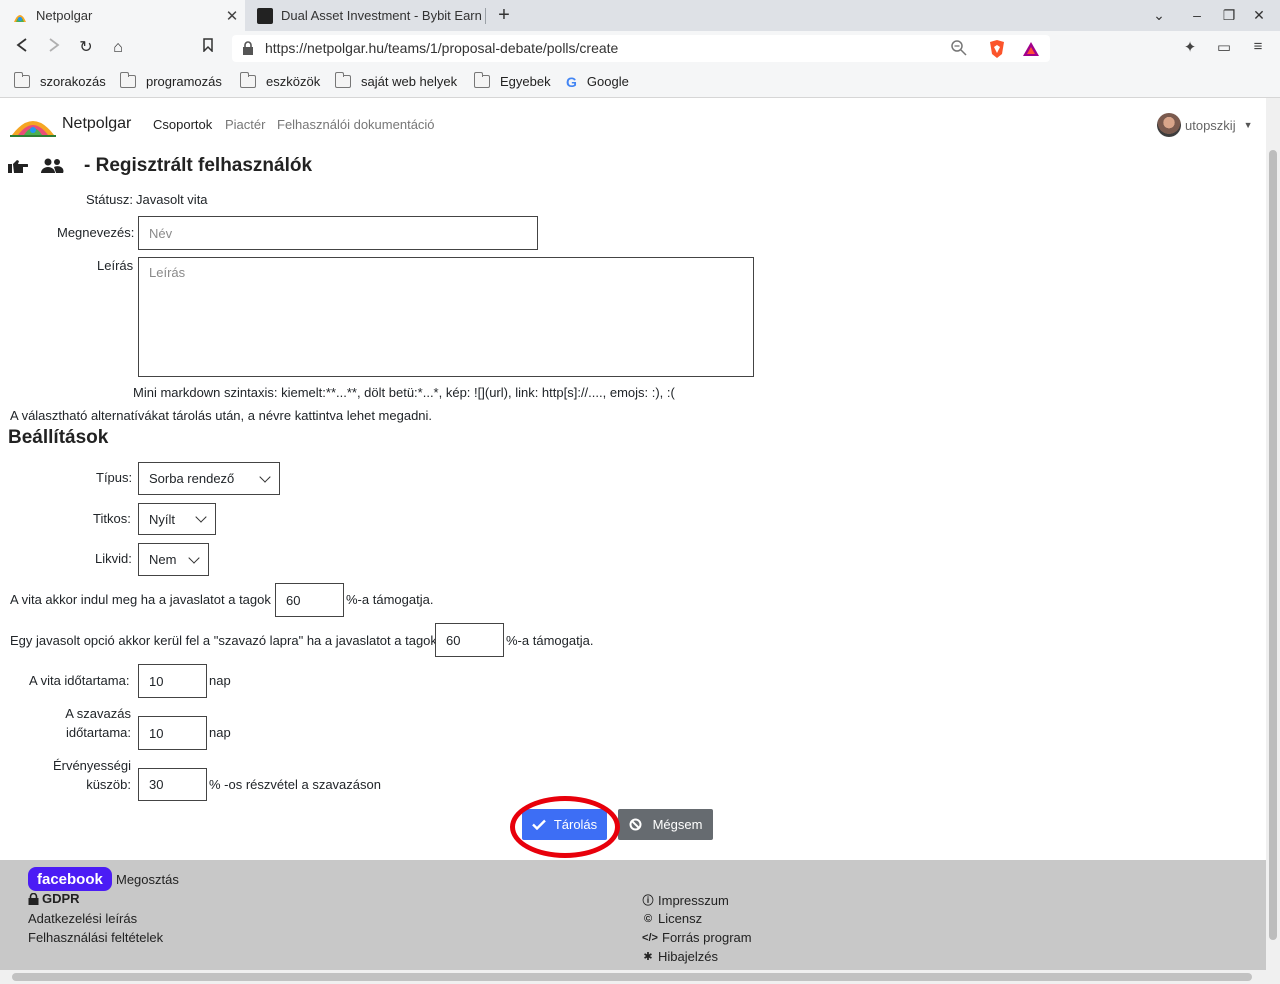 The image size is (1280, 984). I want to click on facebook-share-button: facebook, so click(70, 879).